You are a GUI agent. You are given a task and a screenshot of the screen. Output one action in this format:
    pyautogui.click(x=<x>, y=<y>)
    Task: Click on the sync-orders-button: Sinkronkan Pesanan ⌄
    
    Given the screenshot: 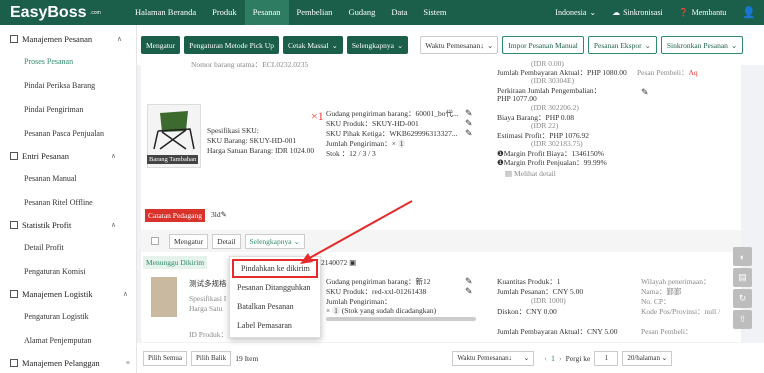 What is the action you would take?
    pyautogui.click(x=702, y=45)
    